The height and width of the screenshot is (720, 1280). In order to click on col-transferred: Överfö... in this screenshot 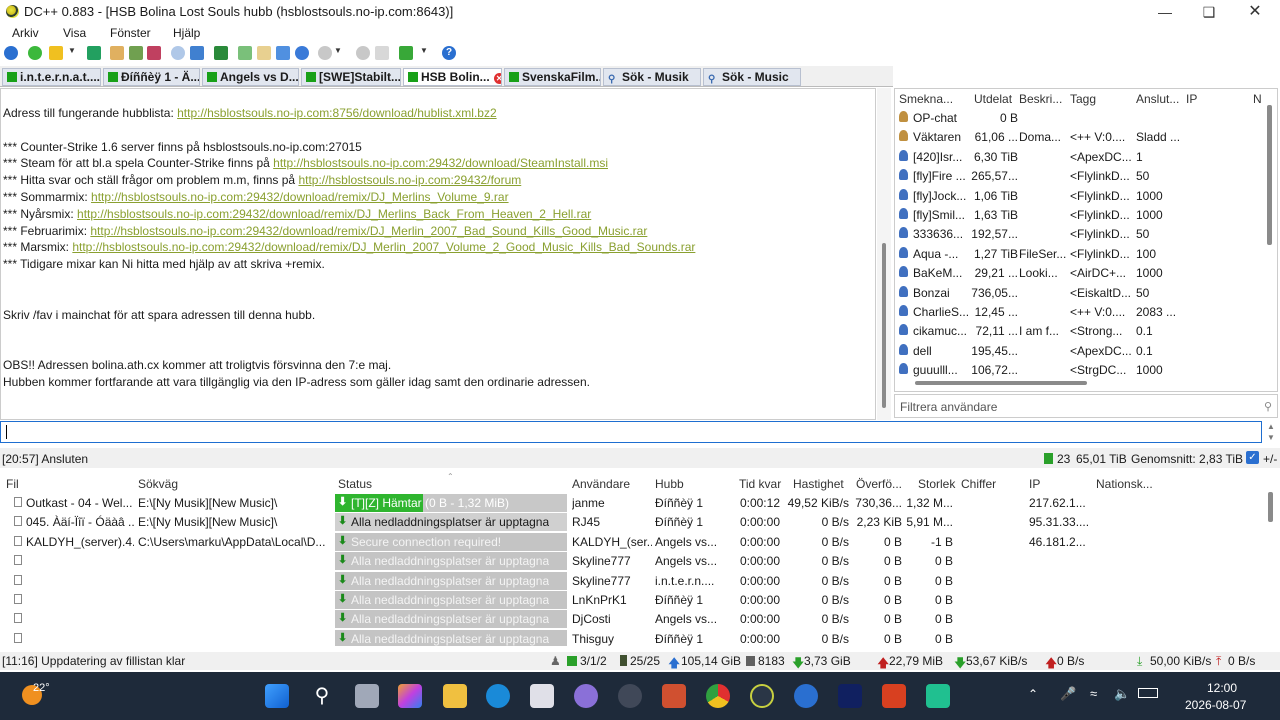, I will do `click(879, 484)`.